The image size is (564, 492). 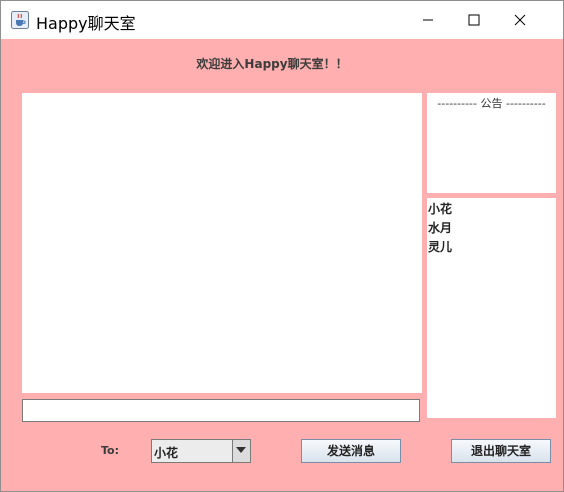 I want to click on chevron-down-icon, so click(x=241, y=450).